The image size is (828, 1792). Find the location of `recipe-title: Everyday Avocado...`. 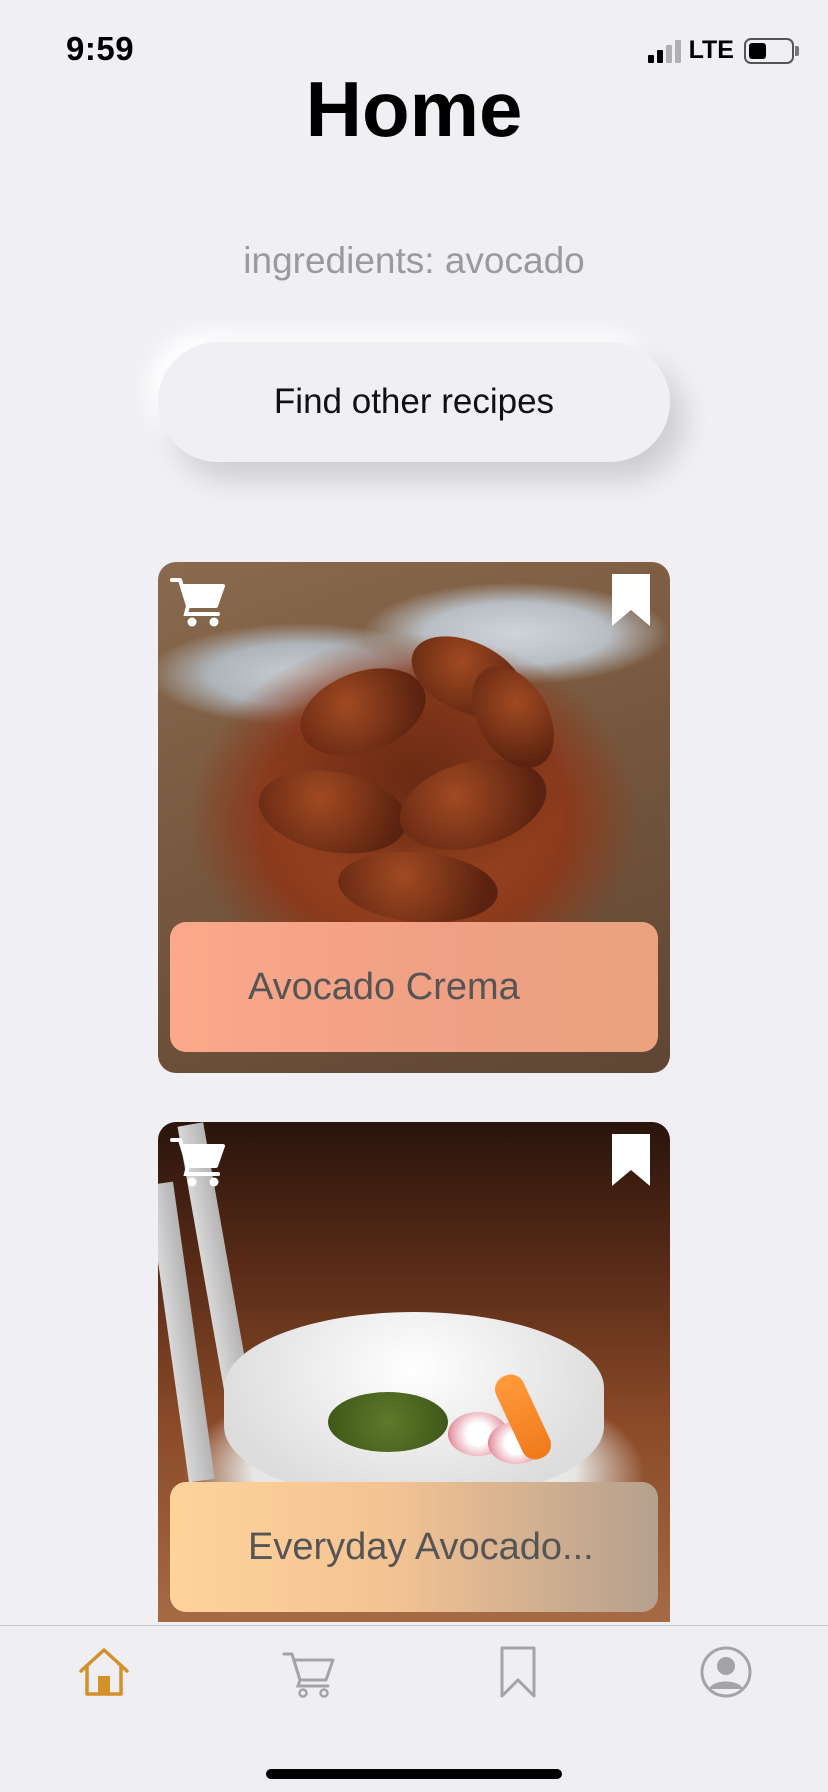

recipe-title: Everyday Avocado... is located at coordinates (414, 1547).